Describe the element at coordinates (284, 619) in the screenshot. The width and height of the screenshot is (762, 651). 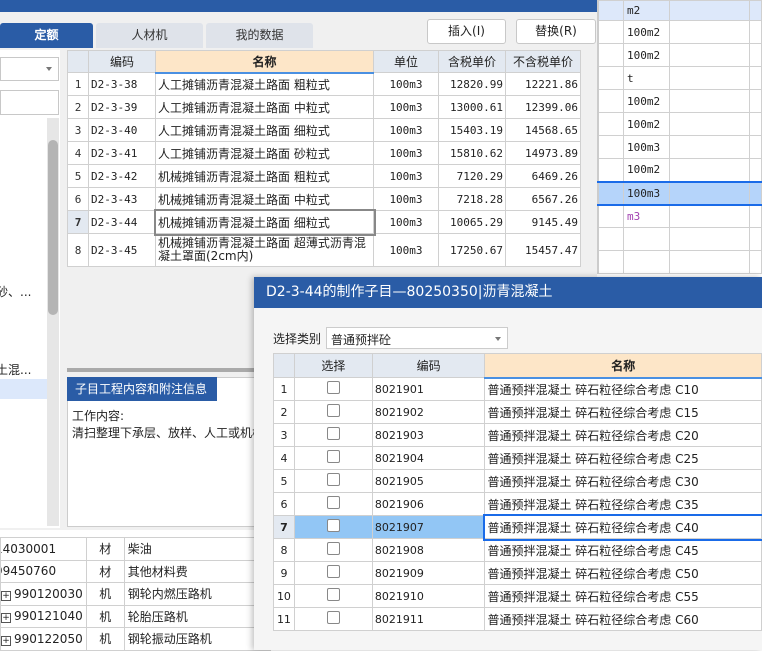
I see `row-number: 11` at that location.